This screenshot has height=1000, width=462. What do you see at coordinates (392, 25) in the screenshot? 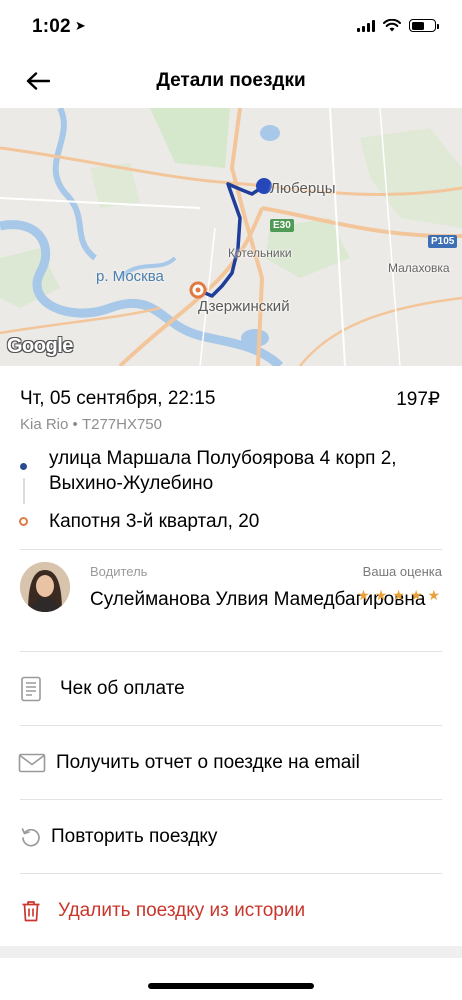
I see `wifi-icon` at bounding box center [392, 25].